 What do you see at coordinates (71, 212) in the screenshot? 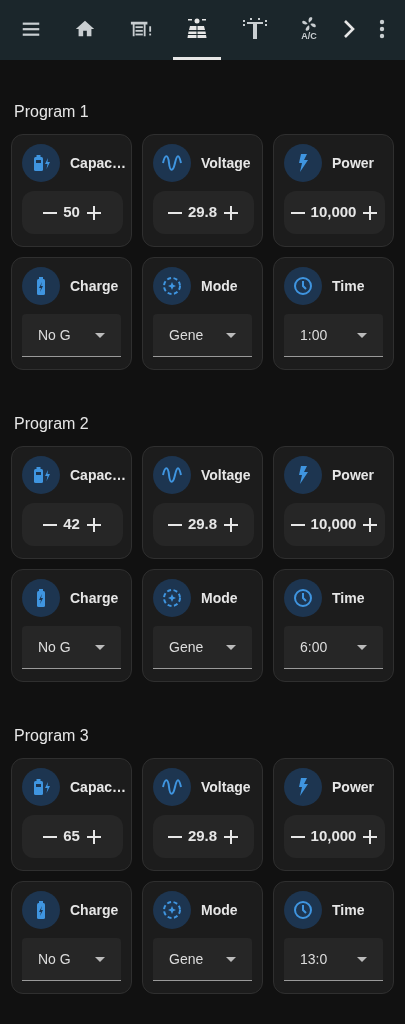
I see `stepper-value: 50` at bounding box center [71, 212].